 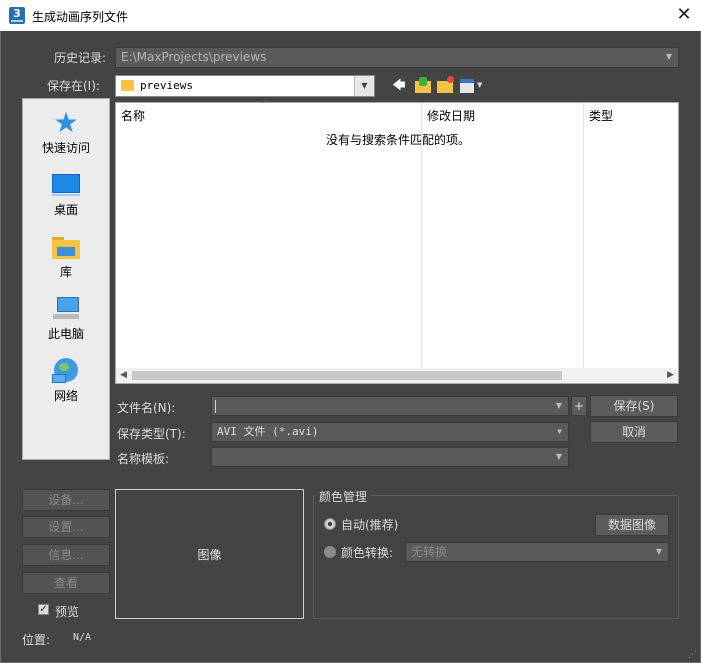 What do you see at coordinates (17, 15) in the screenshot?
I see `app-icon: 3` at bounding box center [17, 15].